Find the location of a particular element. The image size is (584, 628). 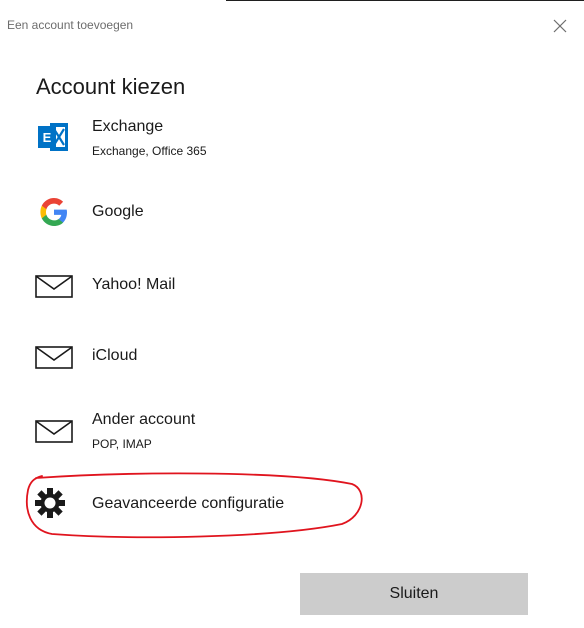

account-sublabel-other: POP, IMAP is located at coordinates (122, 444).